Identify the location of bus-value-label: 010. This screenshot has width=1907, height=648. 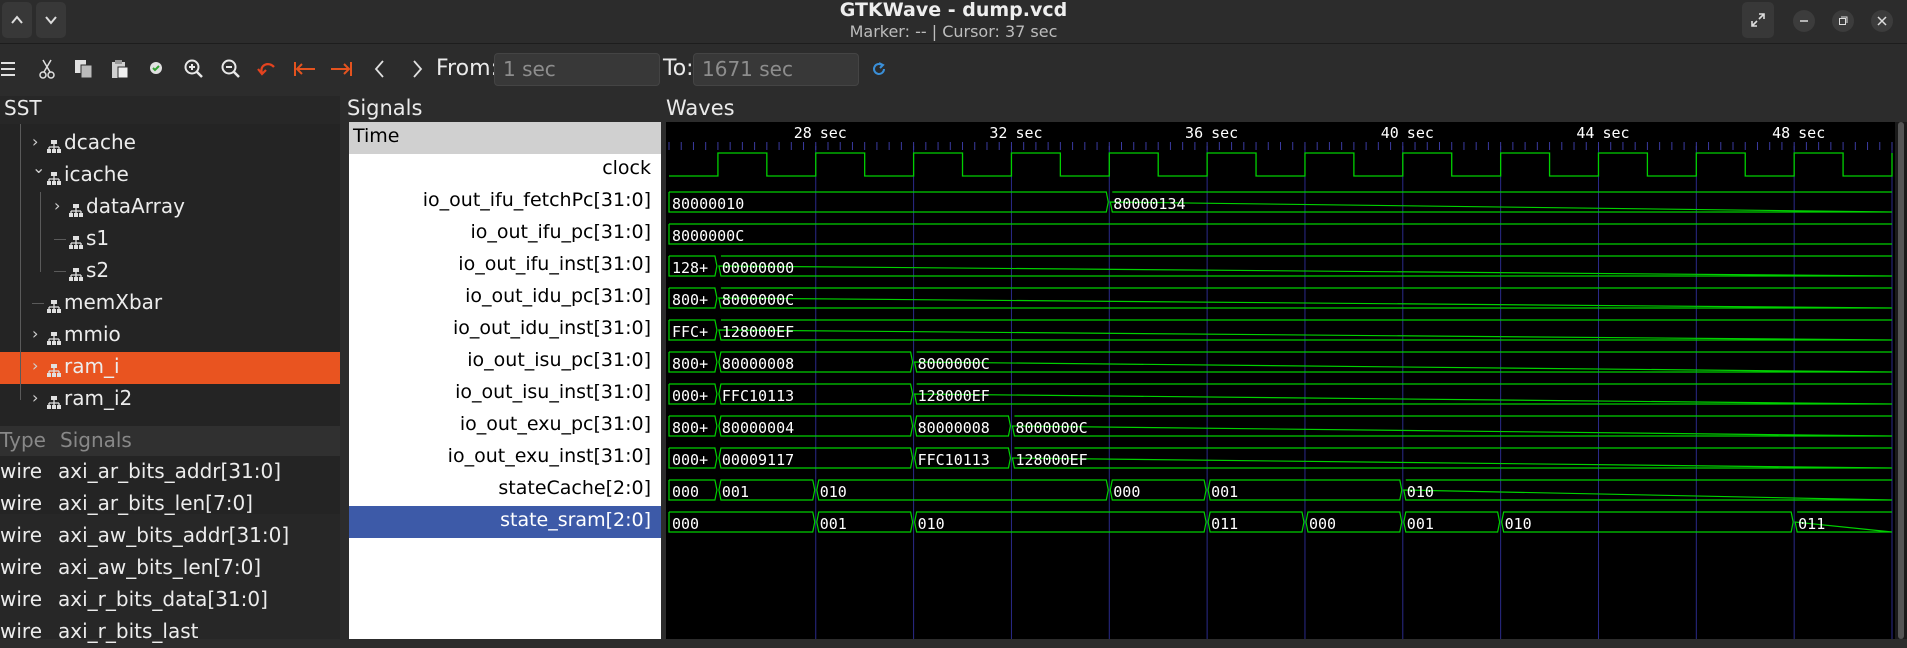
(833, 492).